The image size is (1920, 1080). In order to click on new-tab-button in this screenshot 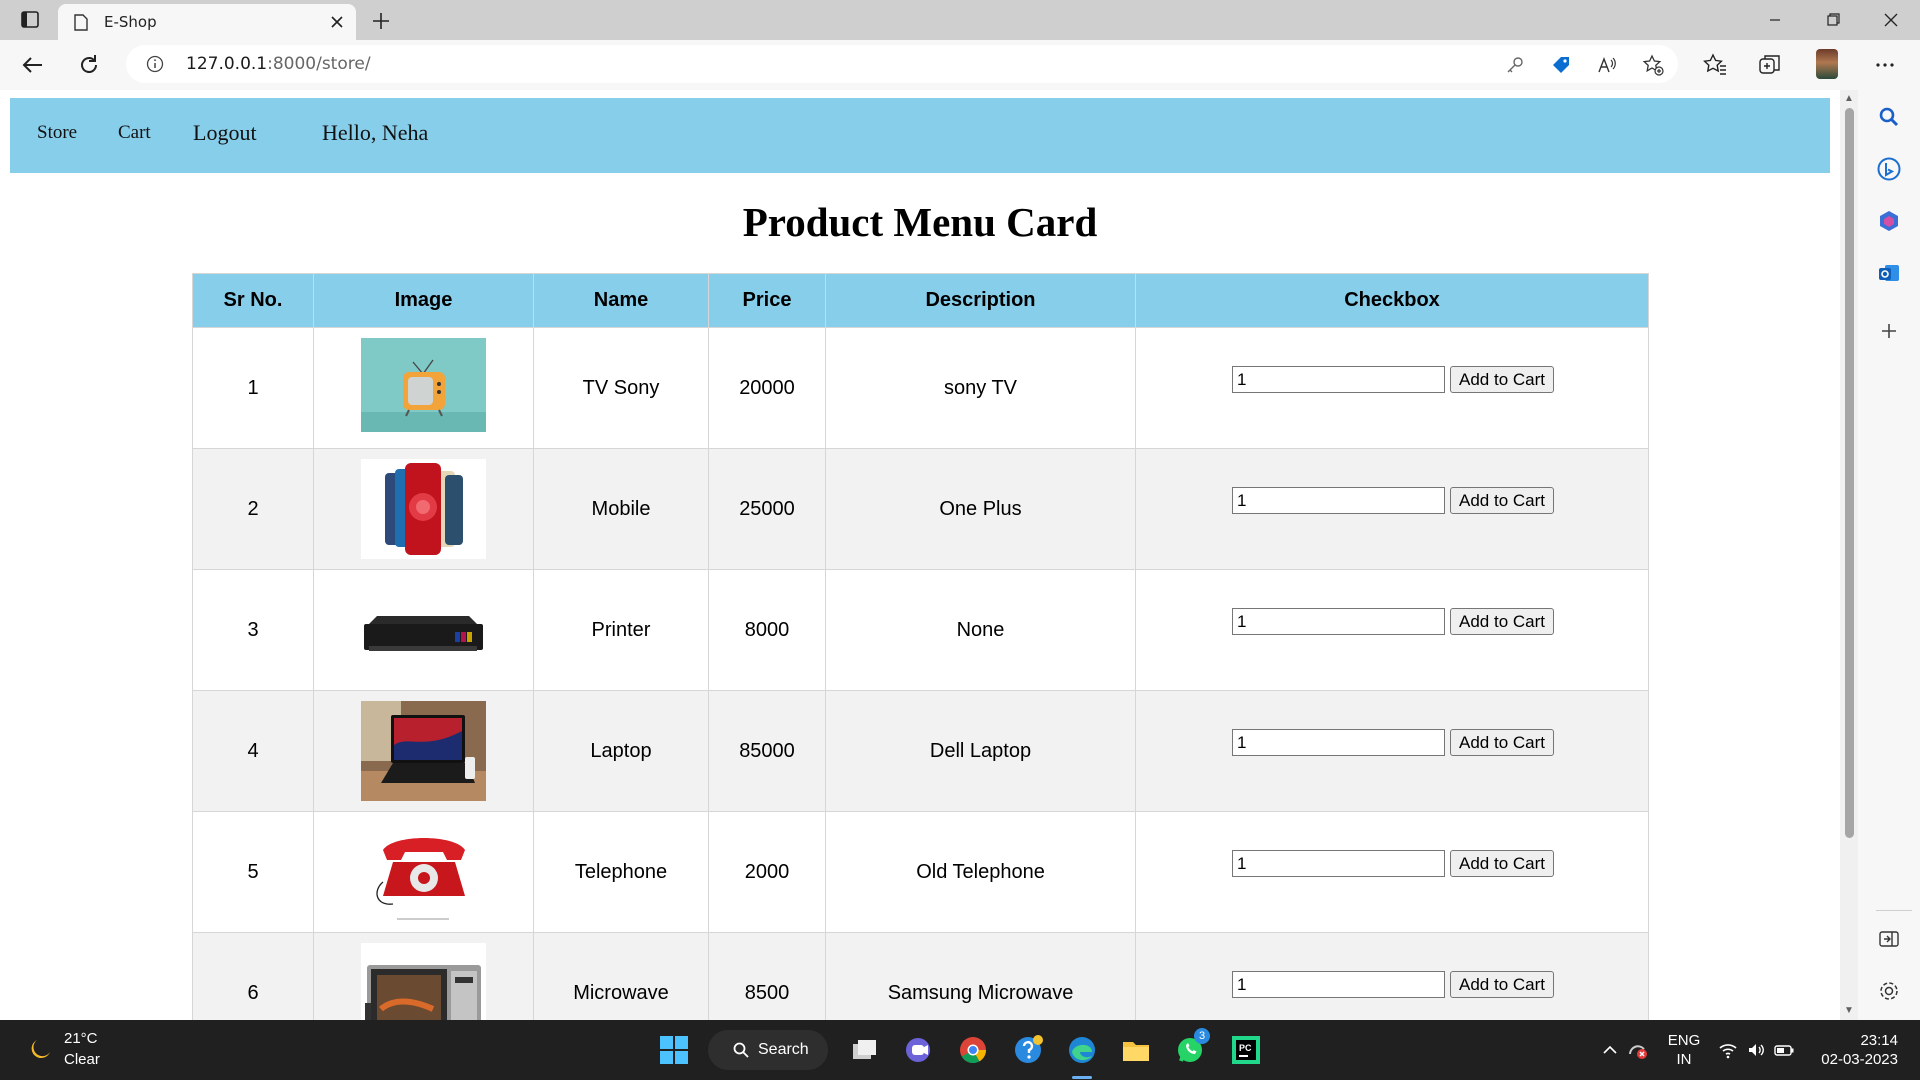, I will do `click(381, 21)`.